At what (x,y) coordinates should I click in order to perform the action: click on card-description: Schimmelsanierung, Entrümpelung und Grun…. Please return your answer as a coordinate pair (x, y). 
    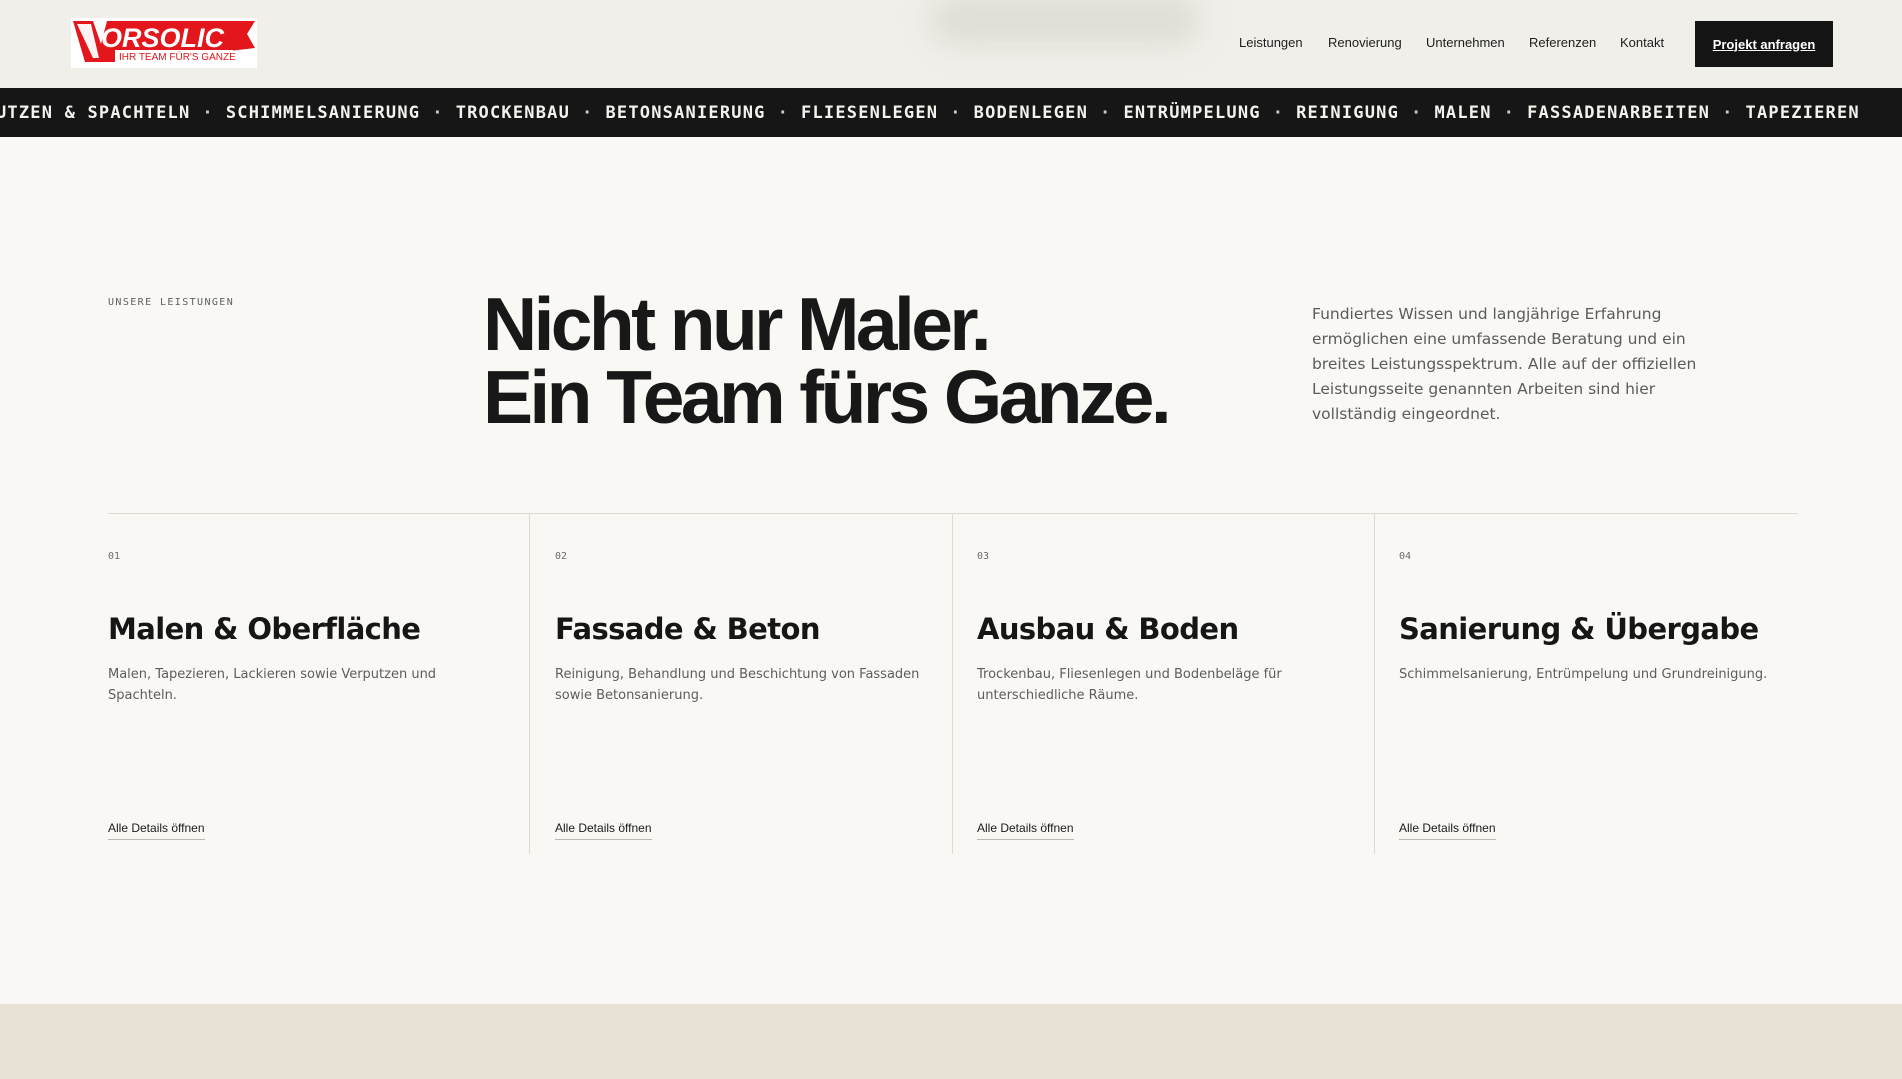
    Looking at the image, I should click on (1583, 674).